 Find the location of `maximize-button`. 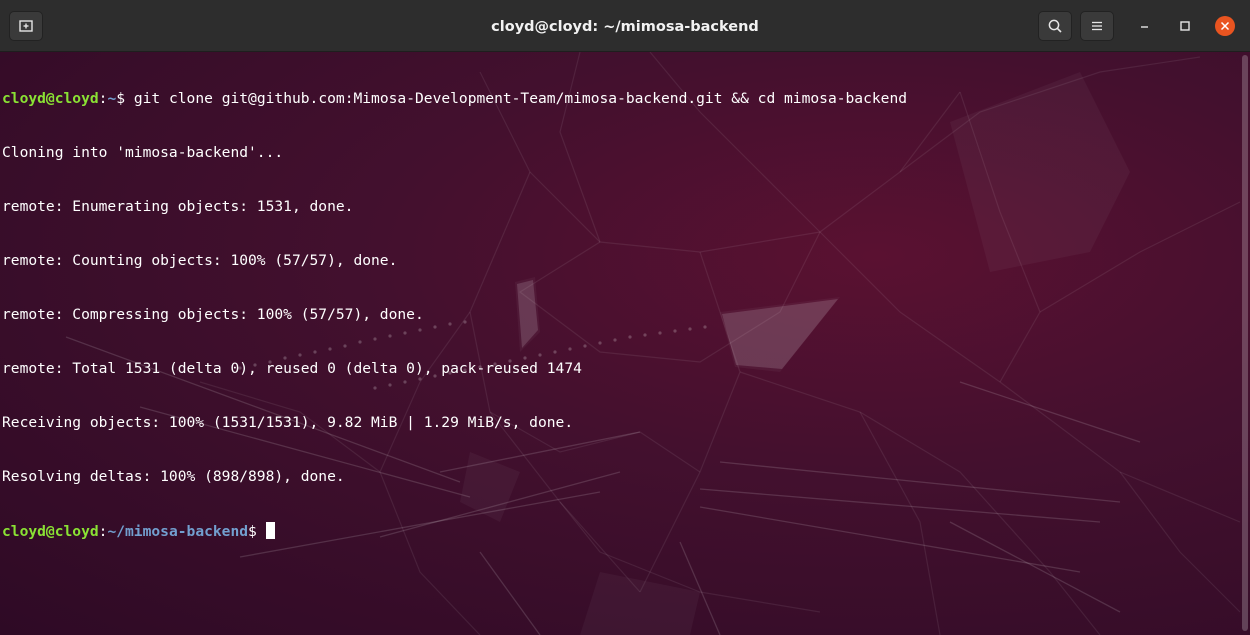

maximize-button is located at coordinates (1185, 26).